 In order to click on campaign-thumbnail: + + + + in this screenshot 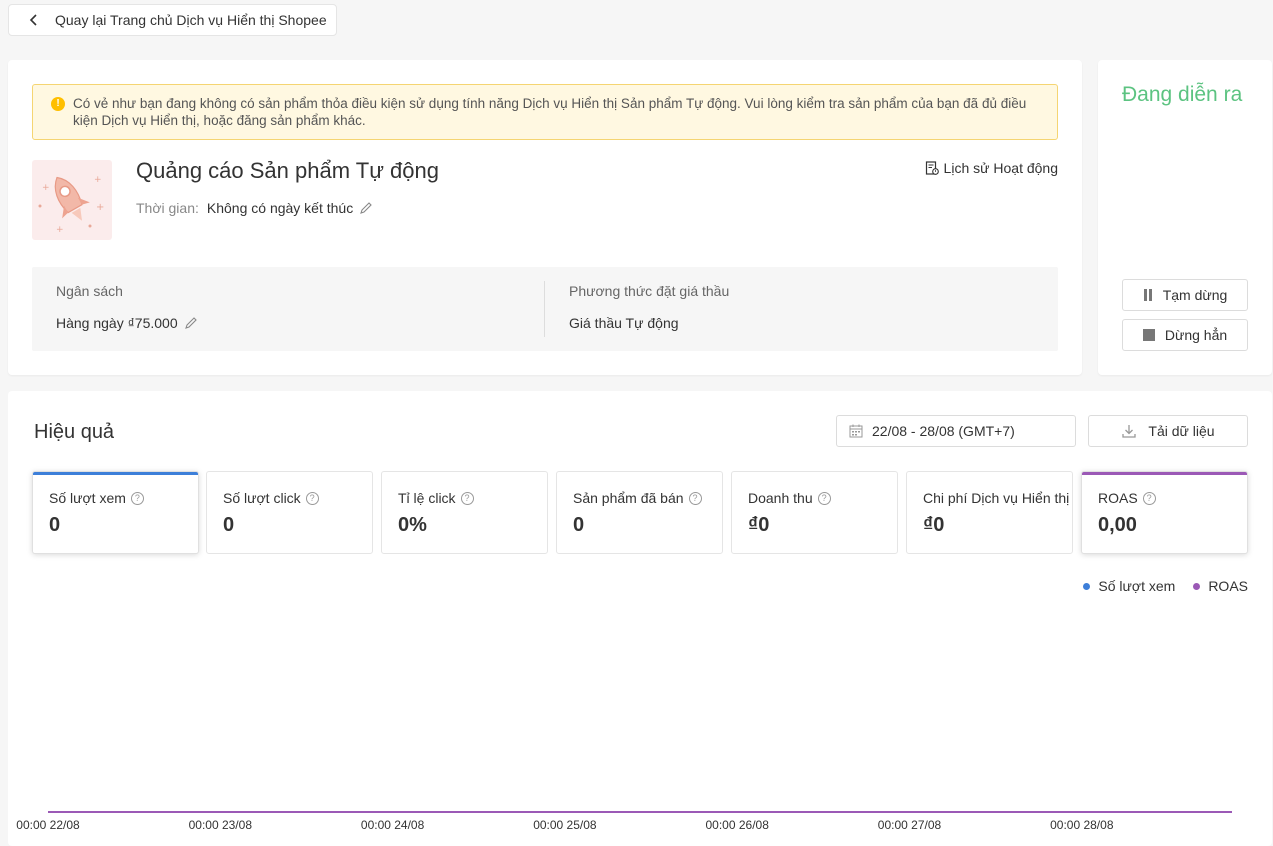, I will do `click(72, 200)`.